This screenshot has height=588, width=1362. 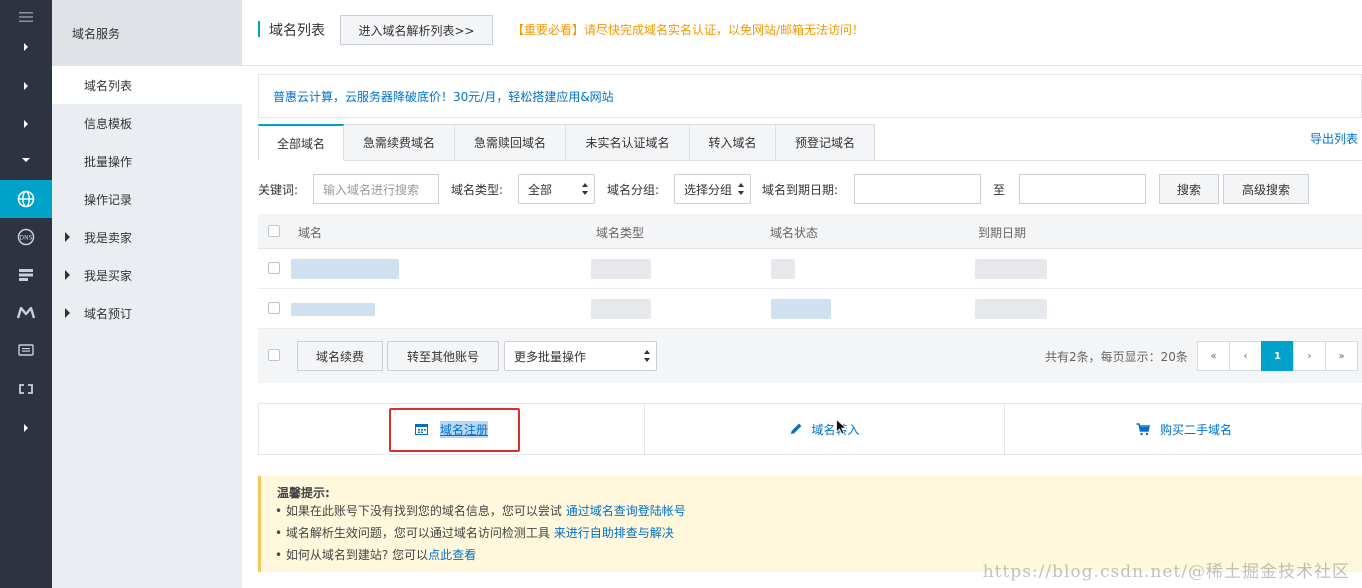 I want to click on tip-line: • 如果在此账号下没有找到您的域名信息，您可以尝试 通过域名查询登陆帐号, so click(x=480, y=510).